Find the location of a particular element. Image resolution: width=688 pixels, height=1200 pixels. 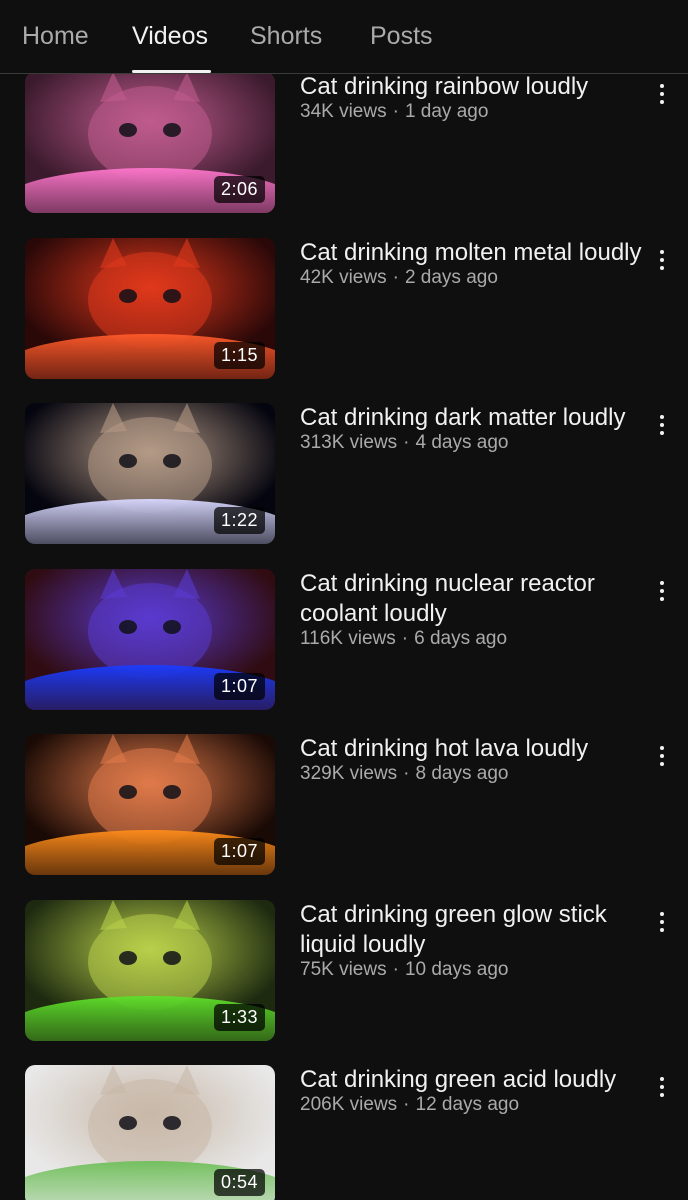

upload-age: 8 days ago is located at coordinates (462, 773).